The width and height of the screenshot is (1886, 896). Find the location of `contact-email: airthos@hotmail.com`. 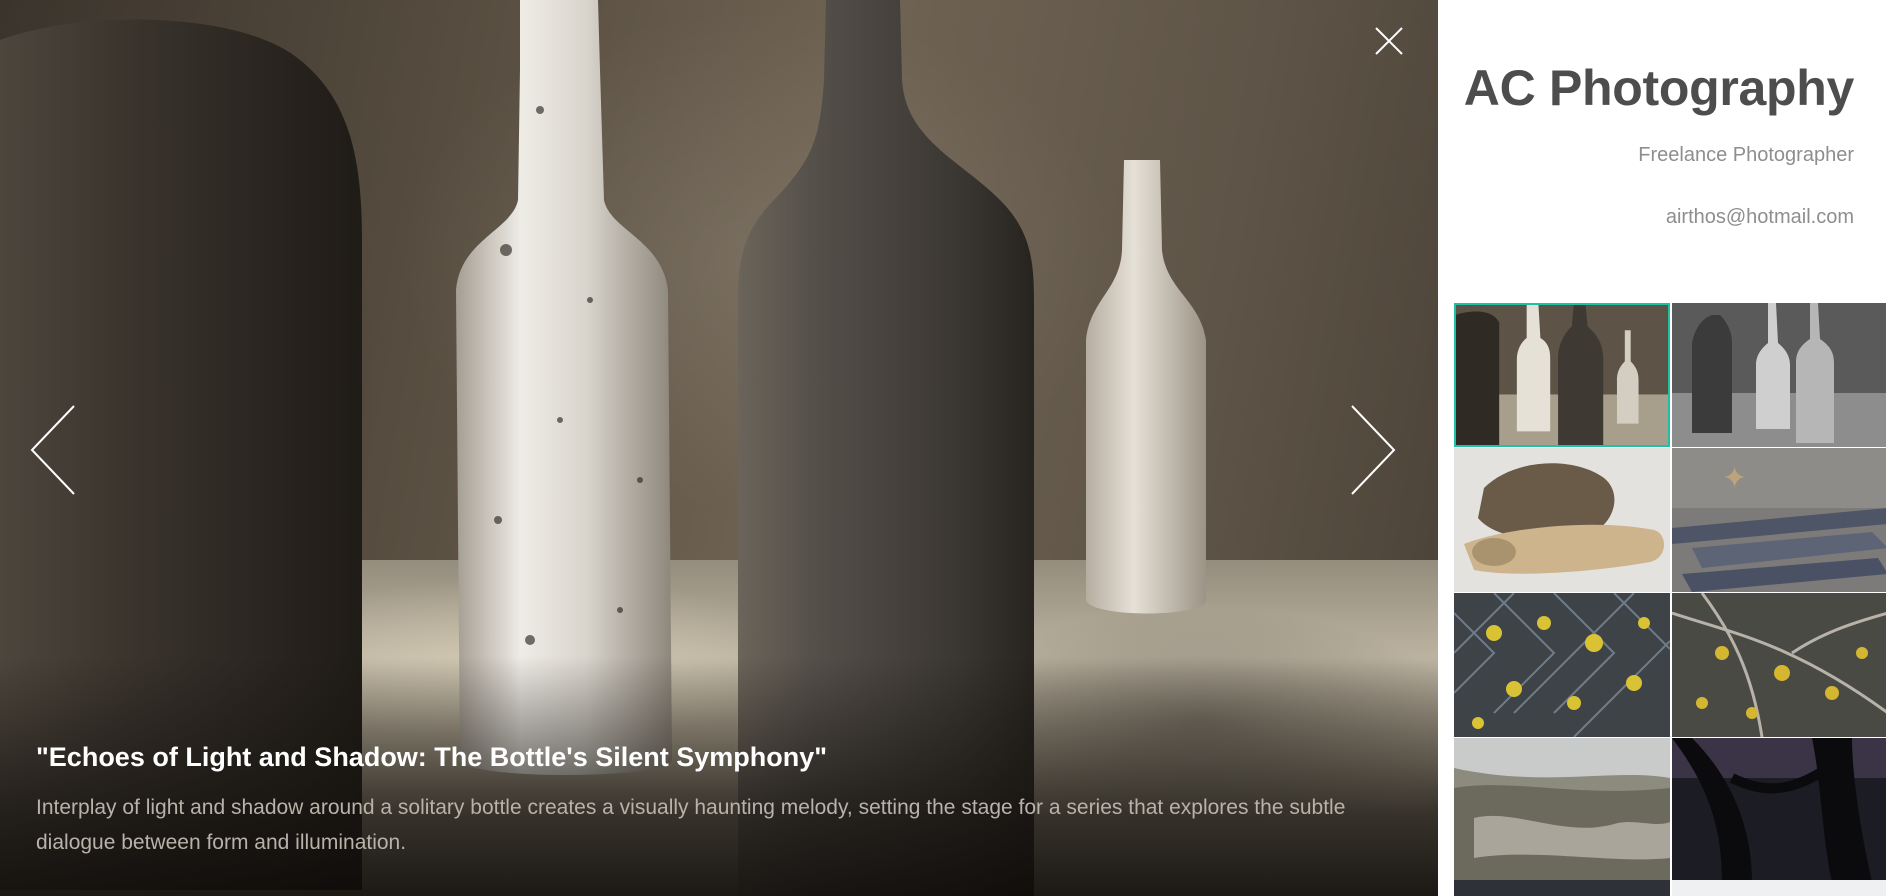

contact-email: airthos@hotmail.com is located at coordinates (1760, 217).